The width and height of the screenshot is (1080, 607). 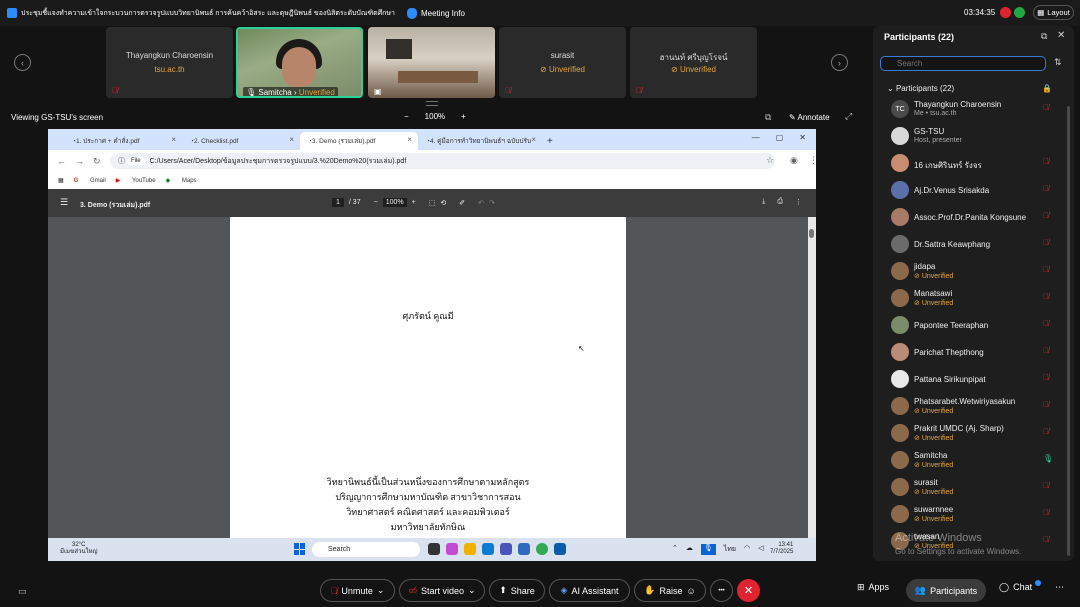 I want to click on video-tile-presenter: ▣, so click(x=431, y=62).